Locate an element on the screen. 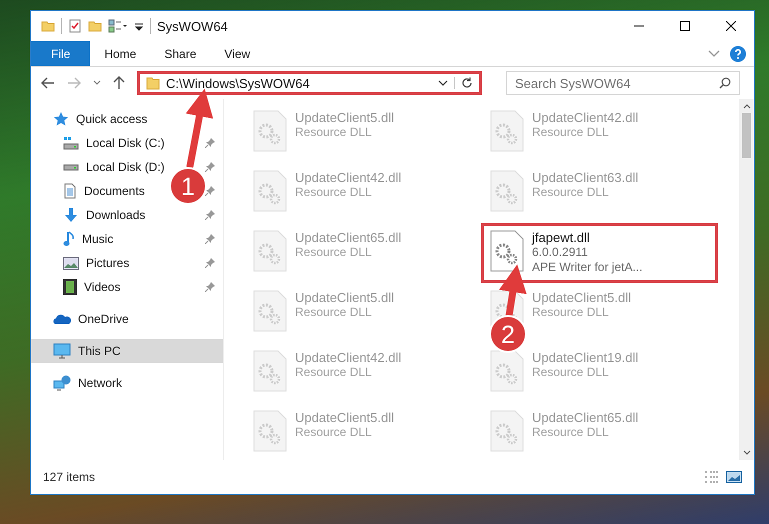 The image size is (769, 524). properties-icon is located at coordinates (75, 26).